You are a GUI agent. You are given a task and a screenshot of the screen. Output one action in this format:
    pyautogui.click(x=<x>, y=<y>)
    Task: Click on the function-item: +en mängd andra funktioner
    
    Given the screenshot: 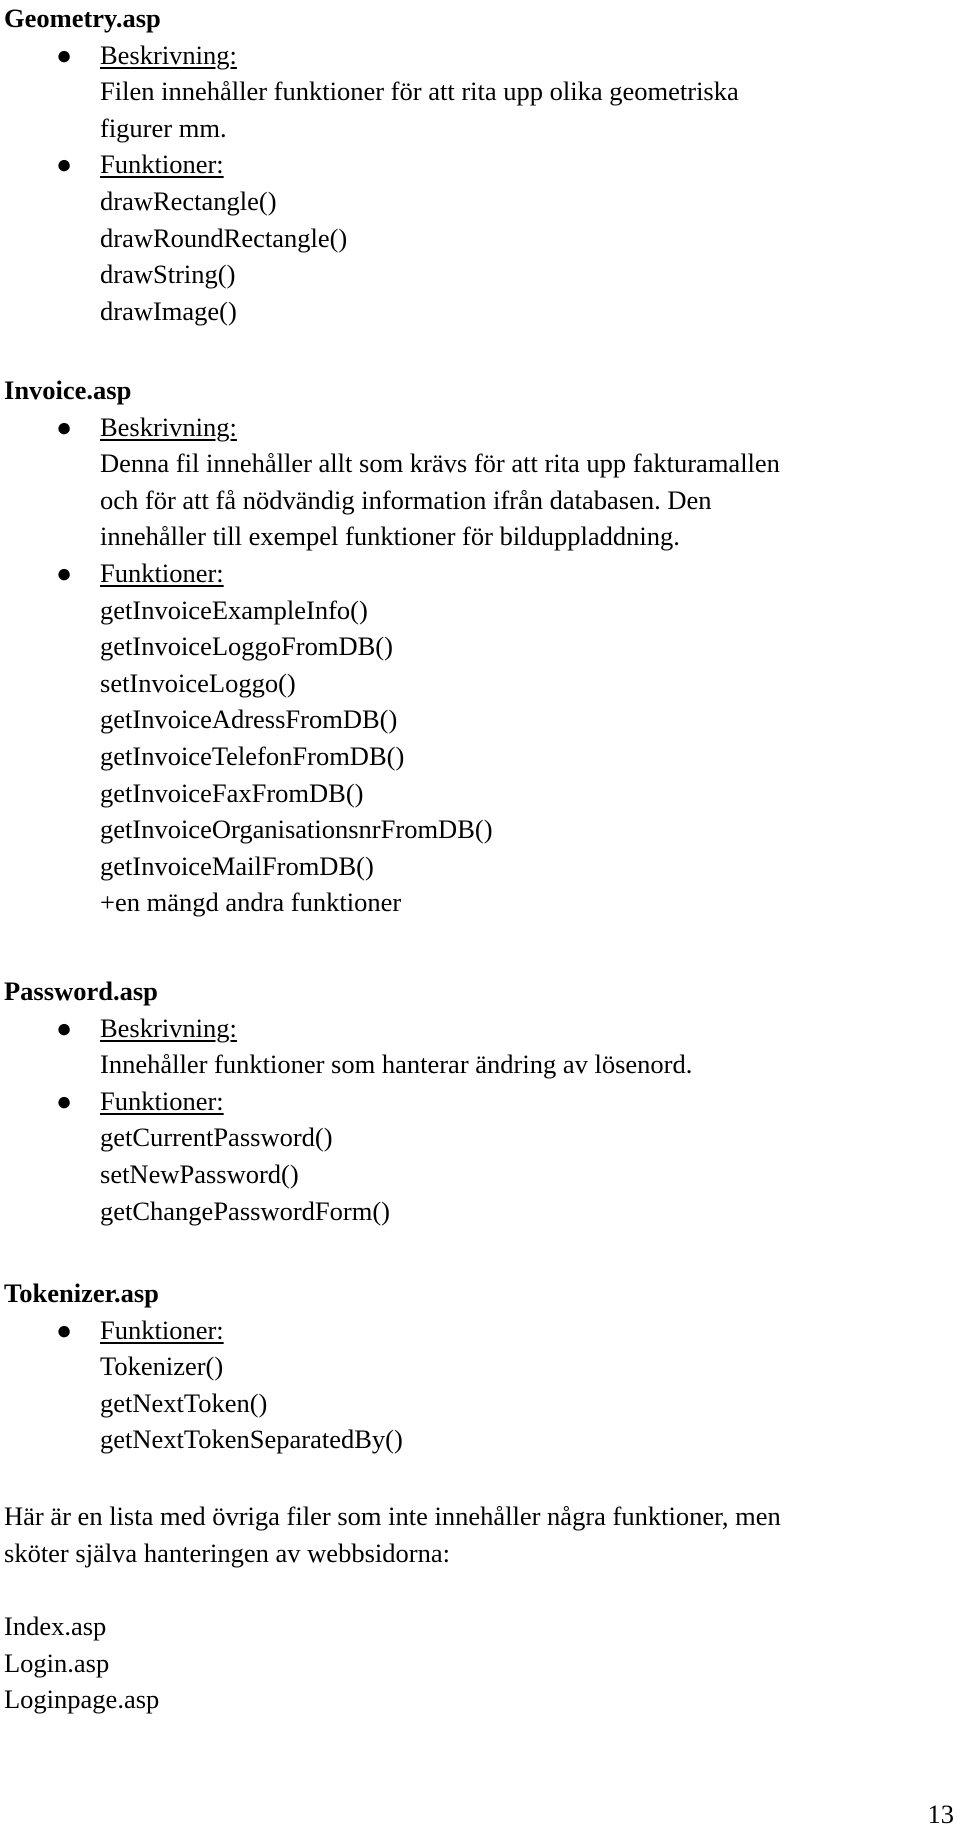 What is the action you would take?
    pyautogui.click(x=251, y=902)
    